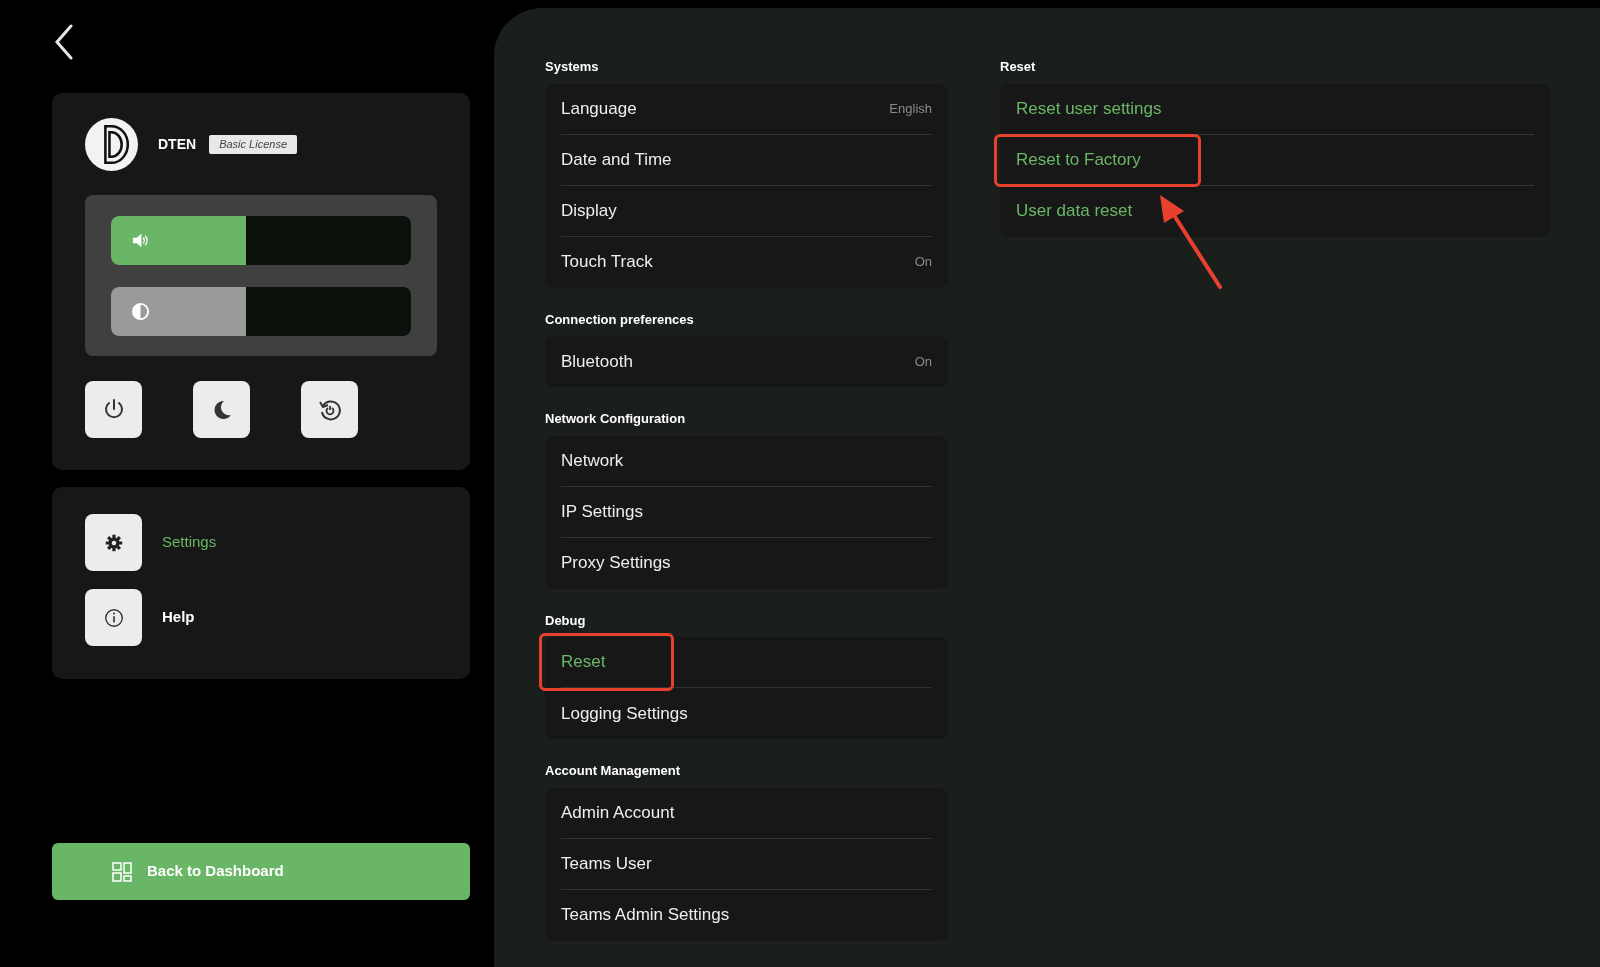 This screenshot has width=1600, height=967. I want to click on reset-option: Reset to Factory, so click(1078, 159).